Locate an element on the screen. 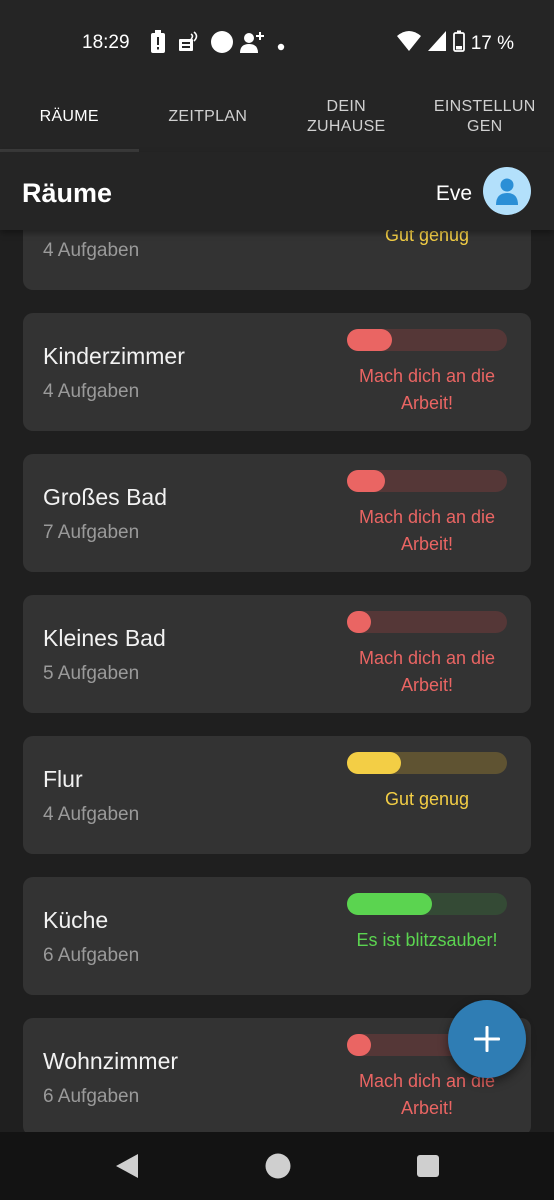 This screenshot has height=1200, width=554. tab-dein-zuhause: DEIN ZUHAUSE is located at coordinates (346, 117).